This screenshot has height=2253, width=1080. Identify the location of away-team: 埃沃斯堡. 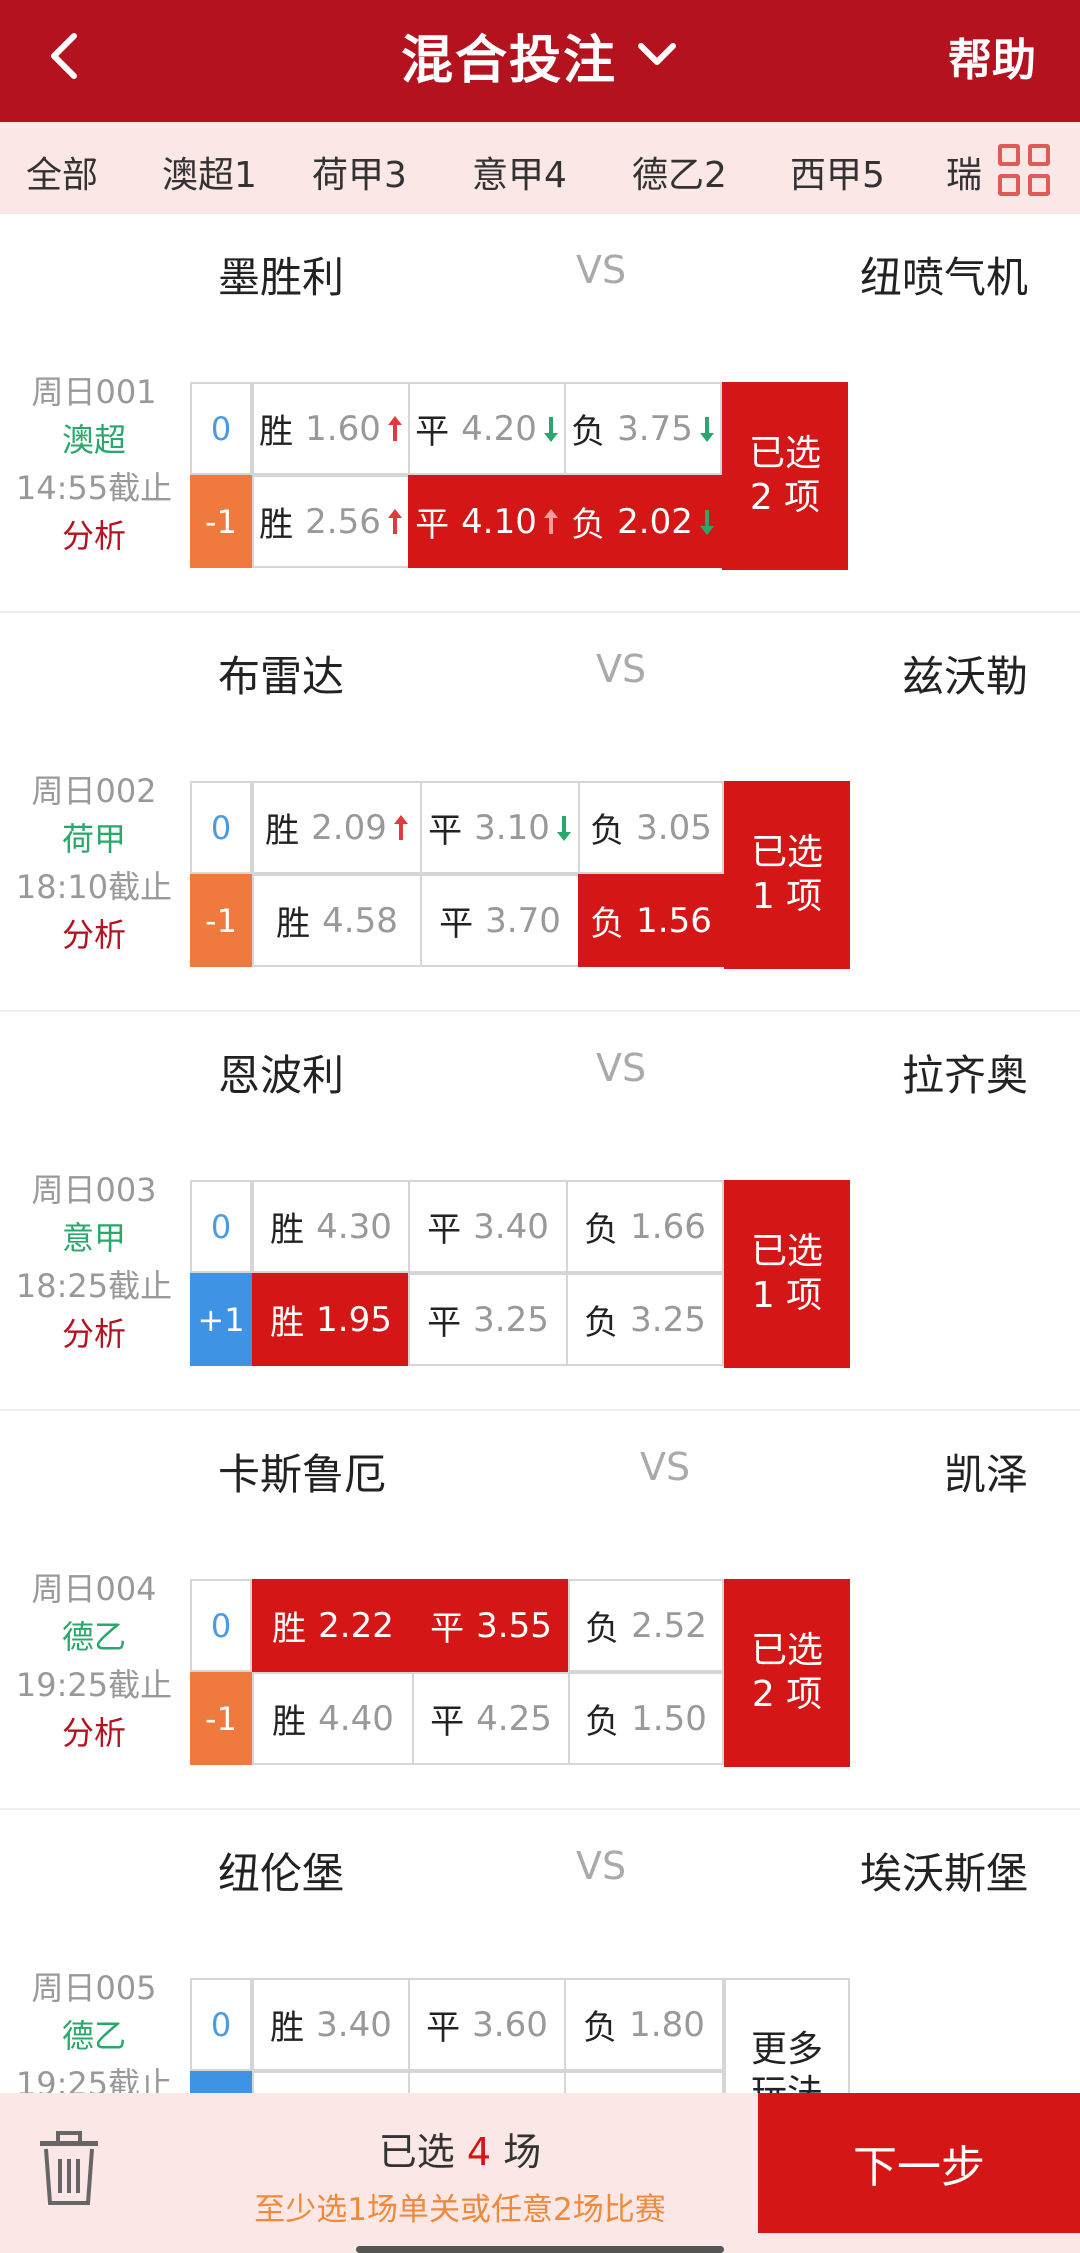
(944, 1870).